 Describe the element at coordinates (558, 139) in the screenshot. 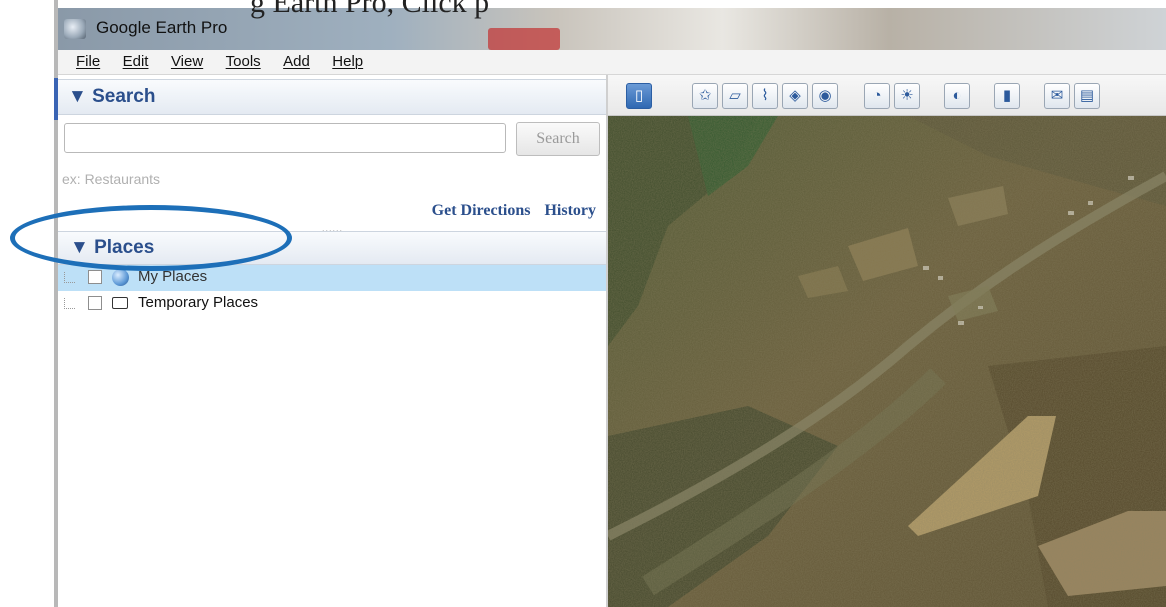

I see `search-button: Search` at that location.